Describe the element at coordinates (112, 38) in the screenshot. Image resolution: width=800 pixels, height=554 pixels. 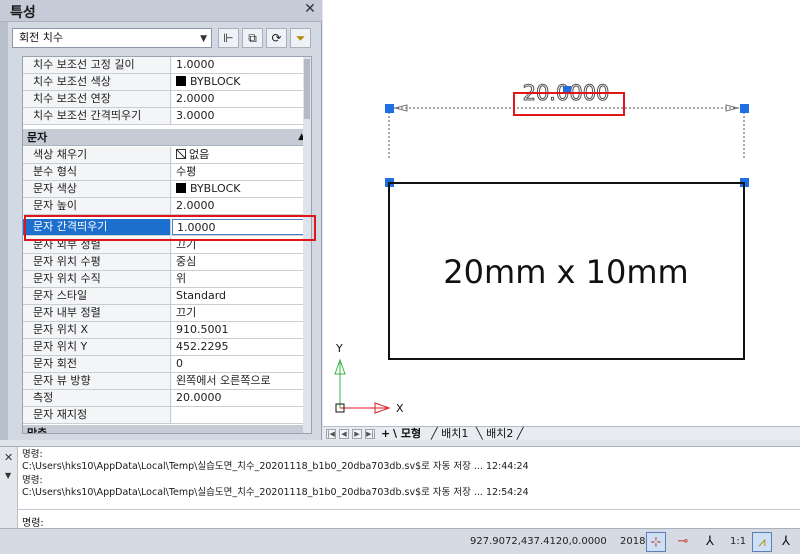
I see `object-type-dropdown: 회전 치수 ▼` at that location.